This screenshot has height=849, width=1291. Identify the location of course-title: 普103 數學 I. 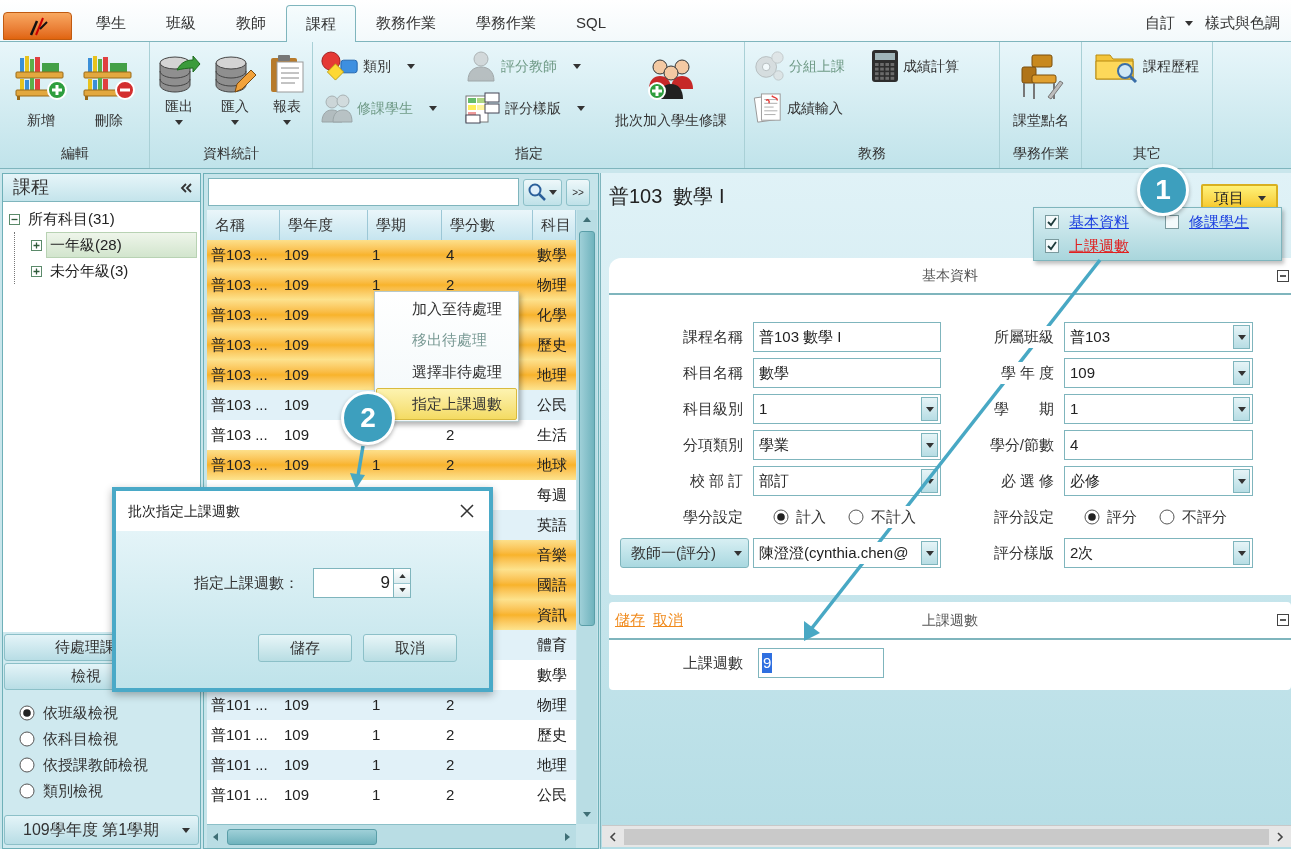
(667, 196).